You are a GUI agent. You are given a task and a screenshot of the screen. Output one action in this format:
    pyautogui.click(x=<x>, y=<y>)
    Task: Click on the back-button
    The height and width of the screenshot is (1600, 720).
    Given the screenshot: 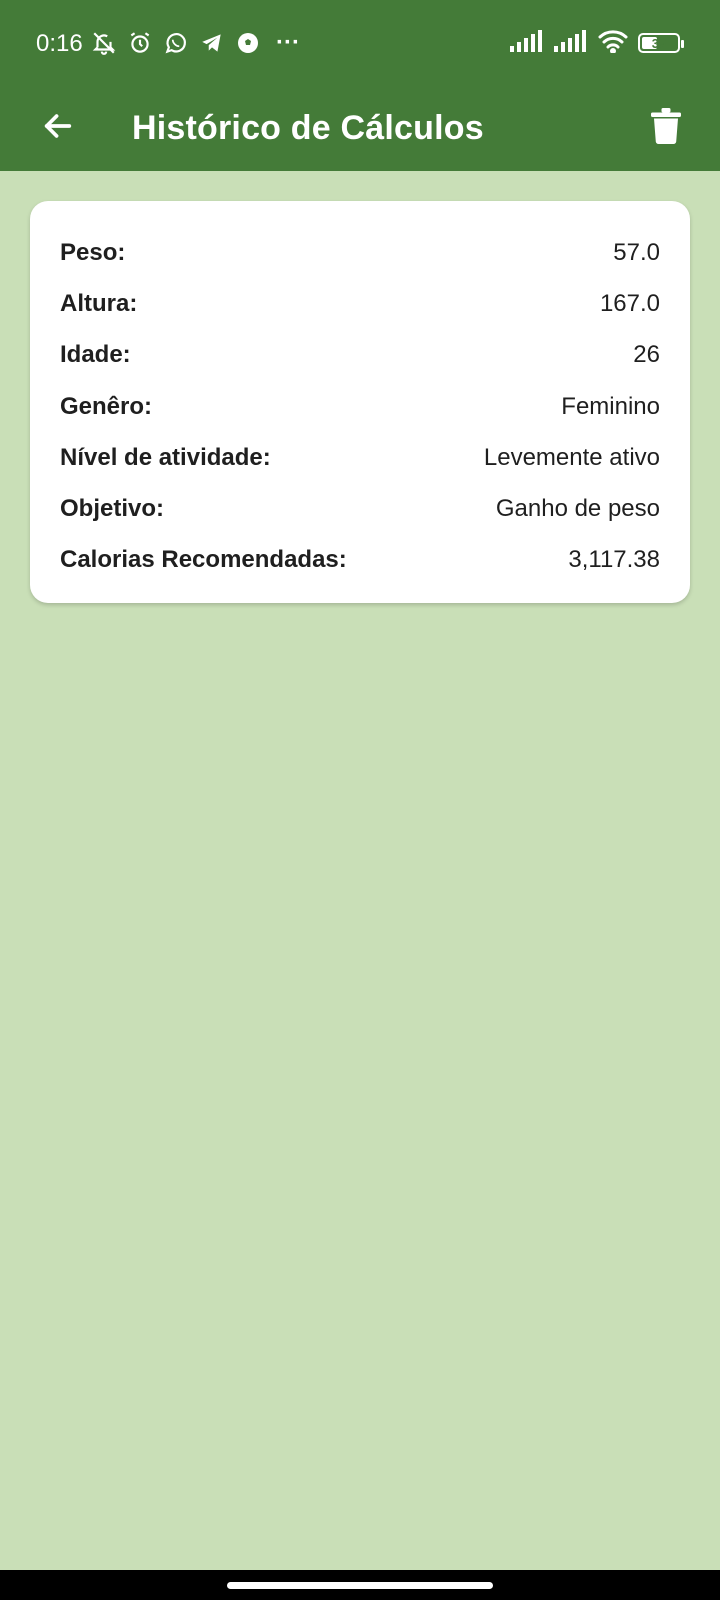 What is the action you would take?
    pyautogui.click(x=58, y=128)
    